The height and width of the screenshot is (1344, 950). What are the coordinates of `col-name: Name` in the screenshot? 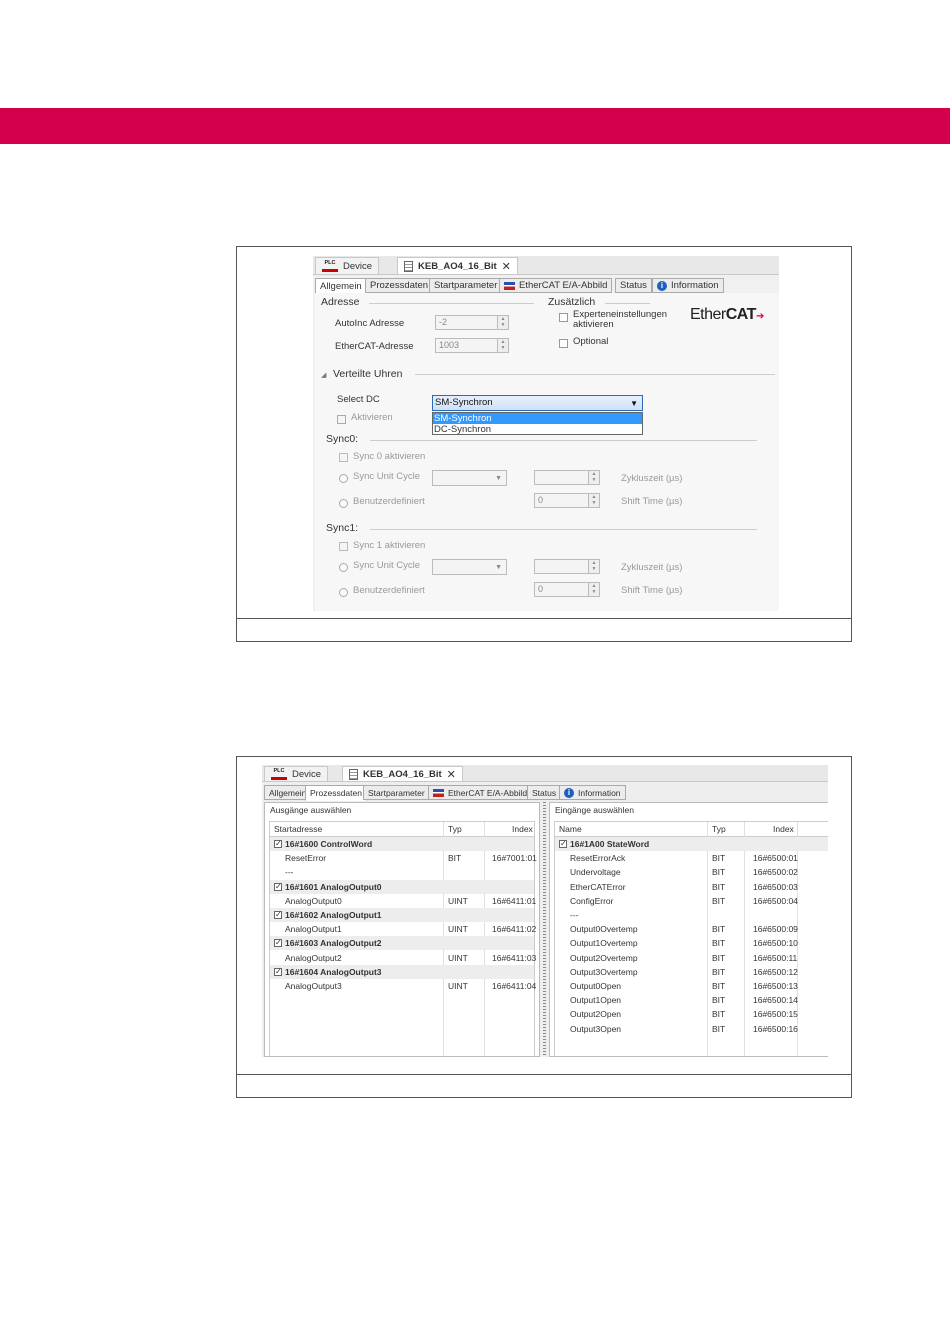 It's located at (570, 829).